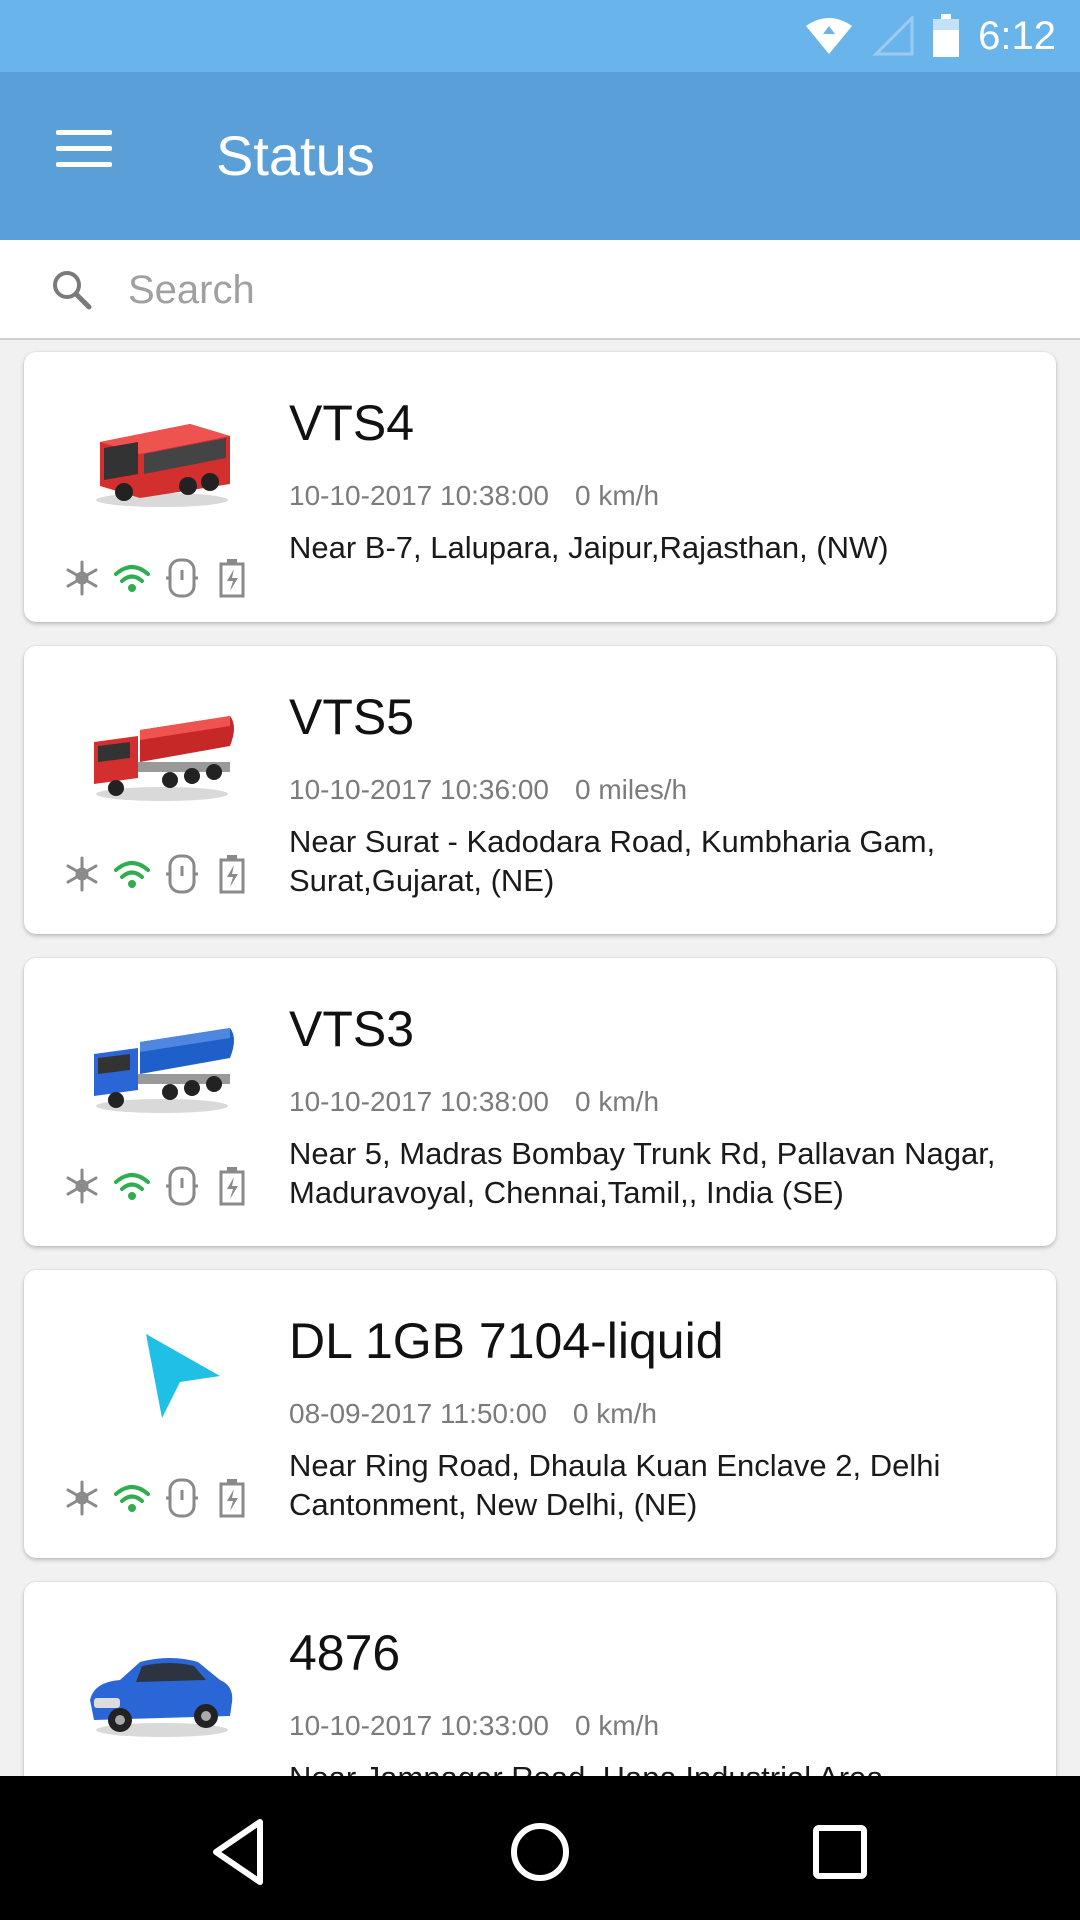 The image size is (1080, 1920). What do you see at coordinates (930, 36) in the screenshot?
I see `status-icons-group: 6:12` at bounding box center [930, 36].